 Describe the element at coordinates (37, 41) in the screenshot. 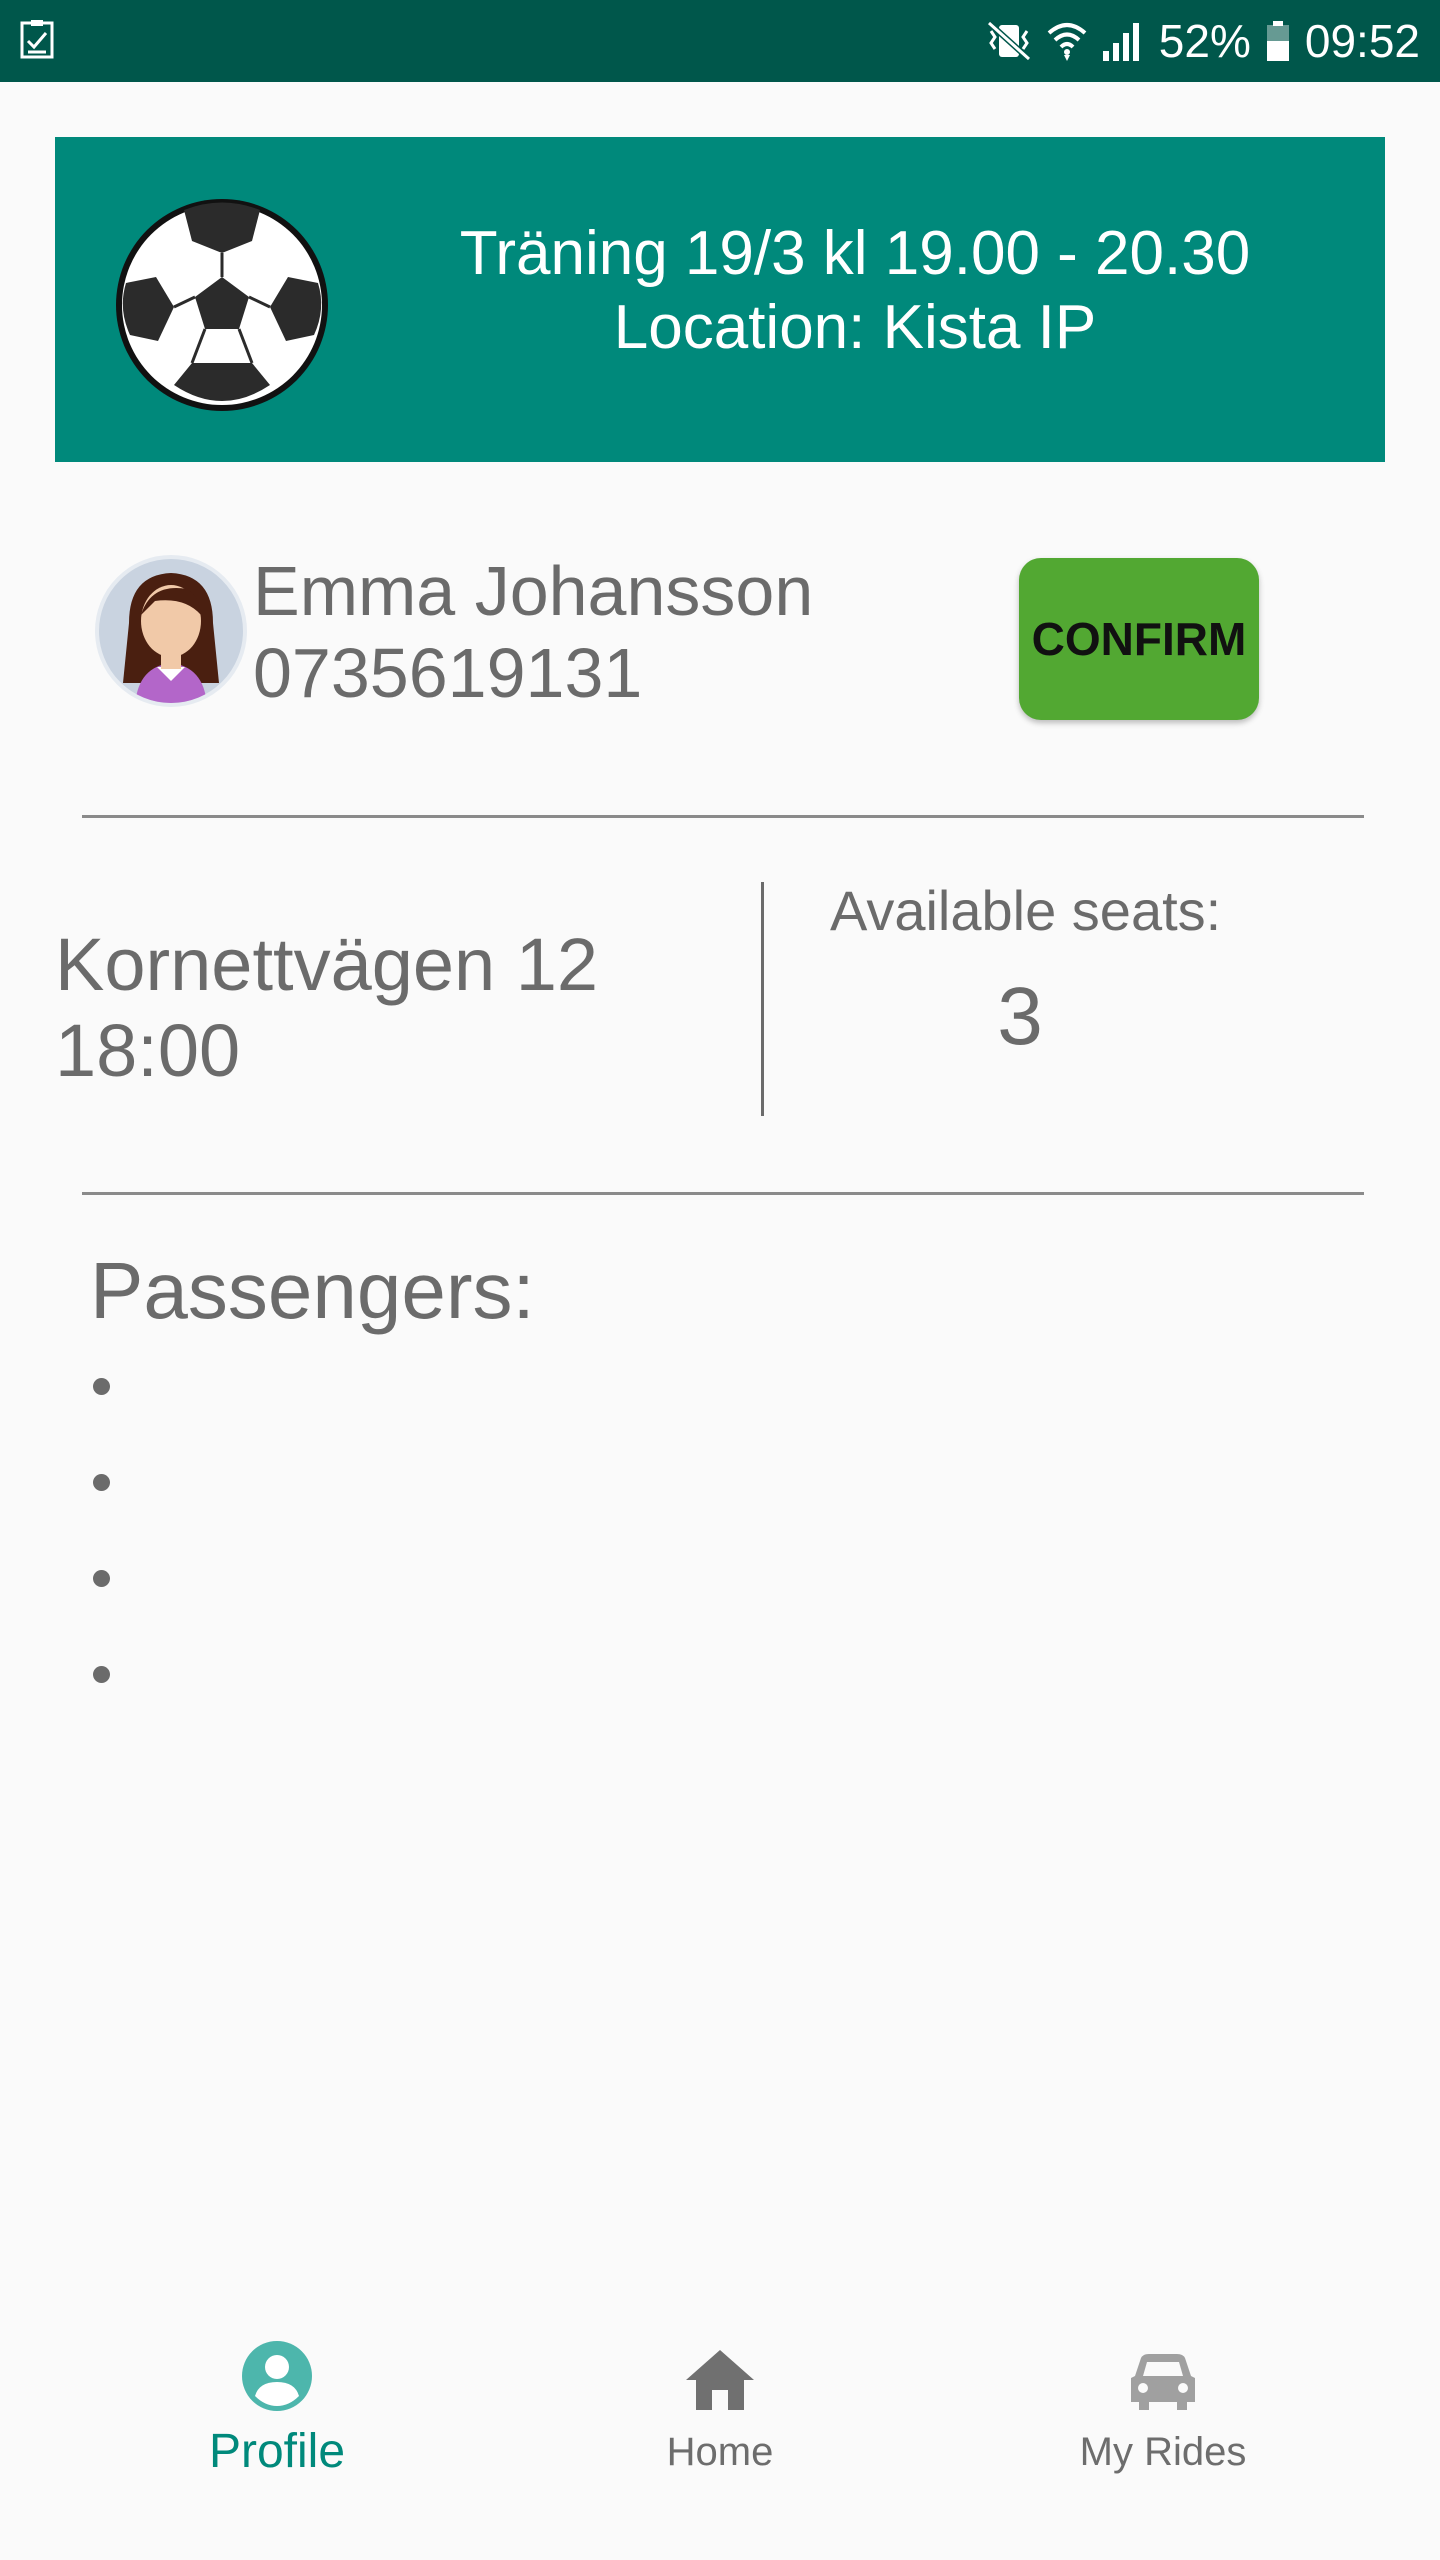

I see `task-icon` at that location.